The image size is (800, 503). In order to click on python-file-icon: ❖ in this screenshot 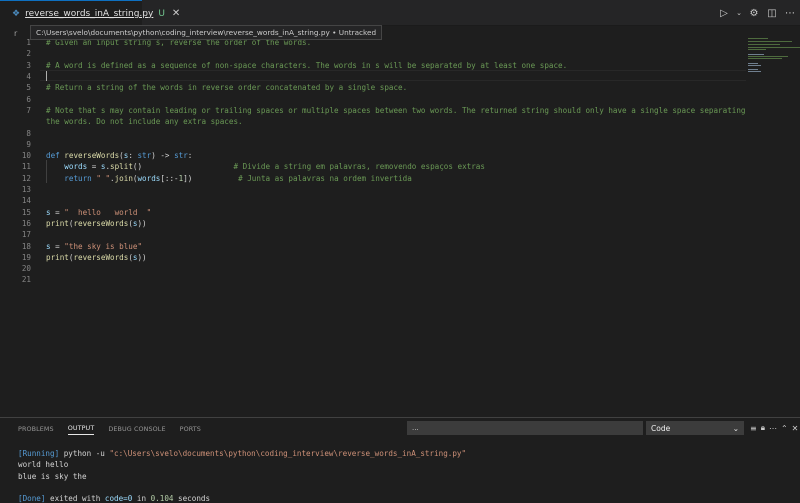, I will do `click(16, 13)`.